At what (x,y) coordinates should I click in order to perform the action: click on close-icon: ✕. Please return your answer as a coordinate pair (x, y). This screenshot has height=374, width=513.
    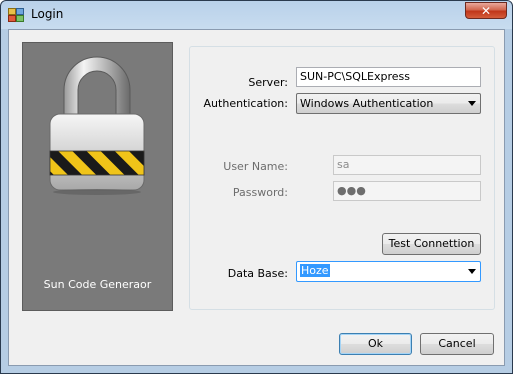
    Looking at the image, I should click on (486, 11).